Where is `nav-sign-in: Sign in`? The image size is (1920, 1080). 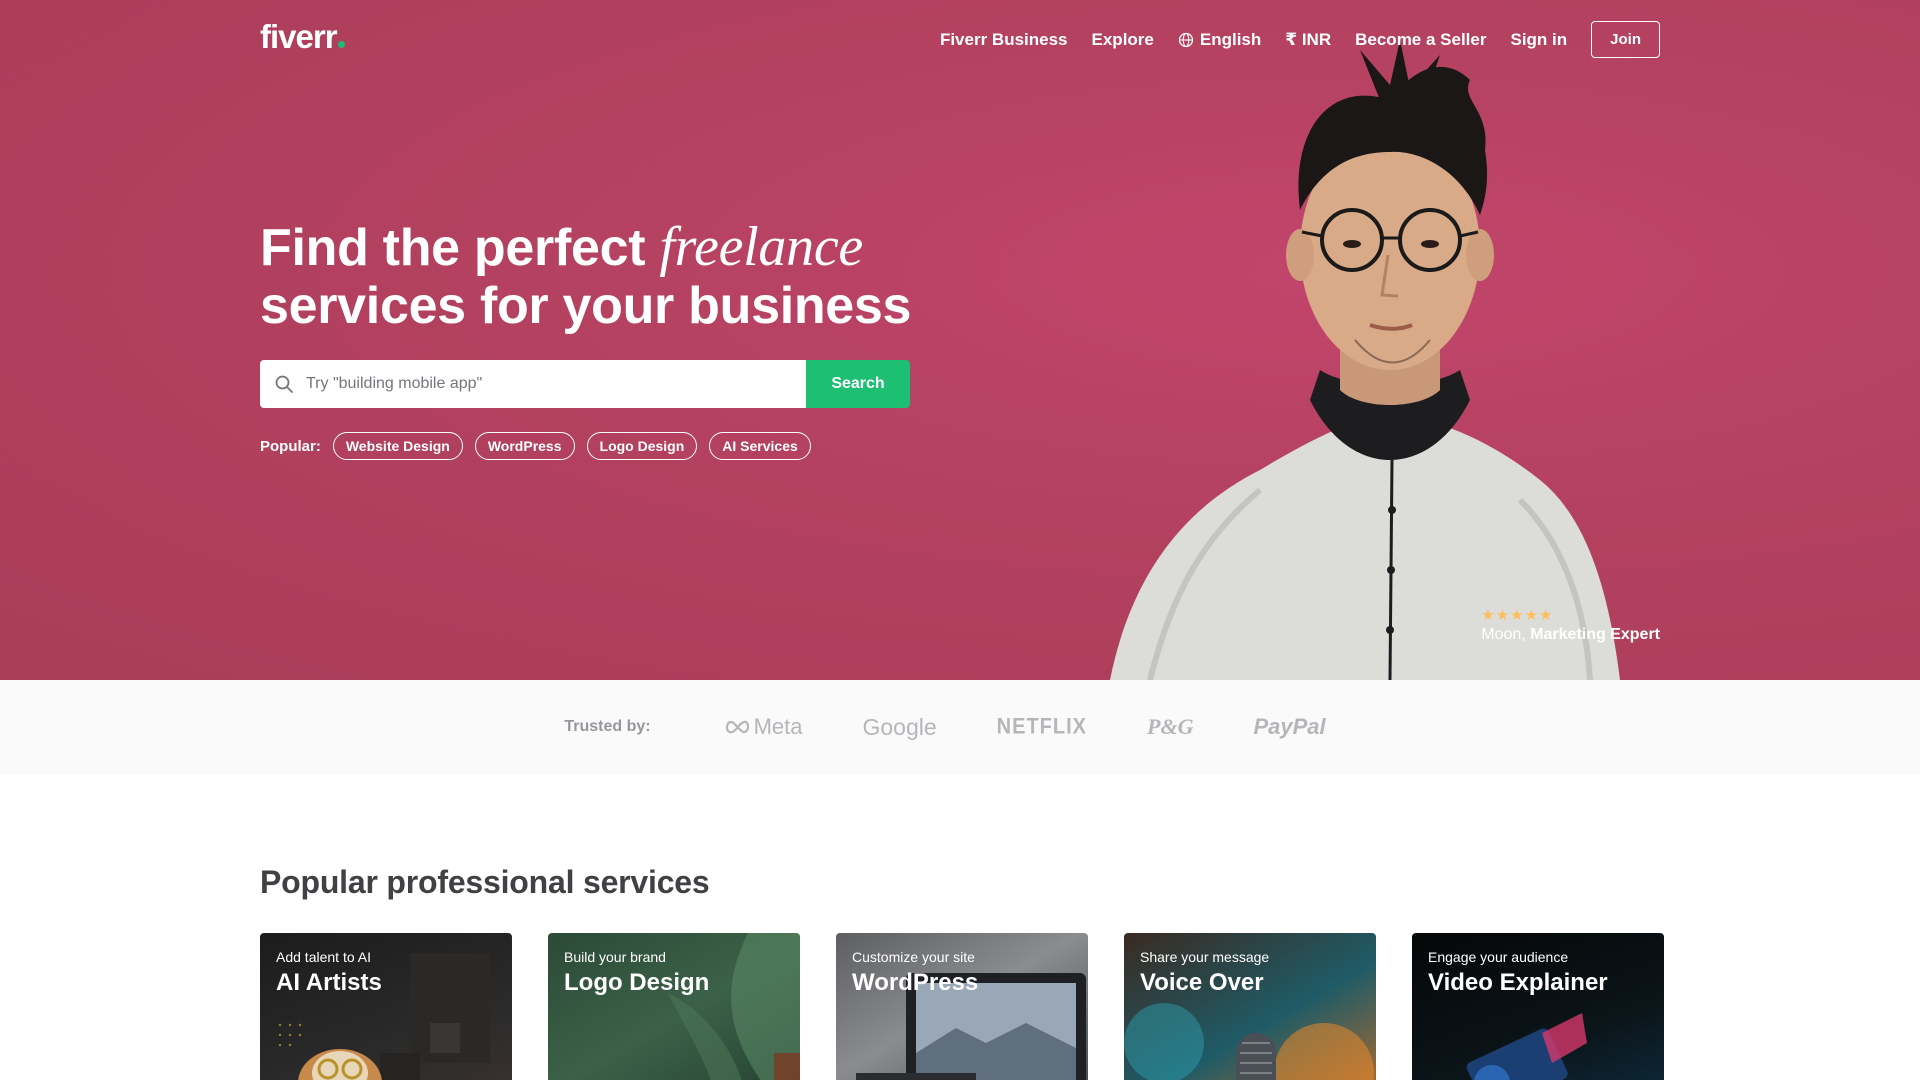 nav-sign-in: Sign in is located at coordinates (1538, 40).